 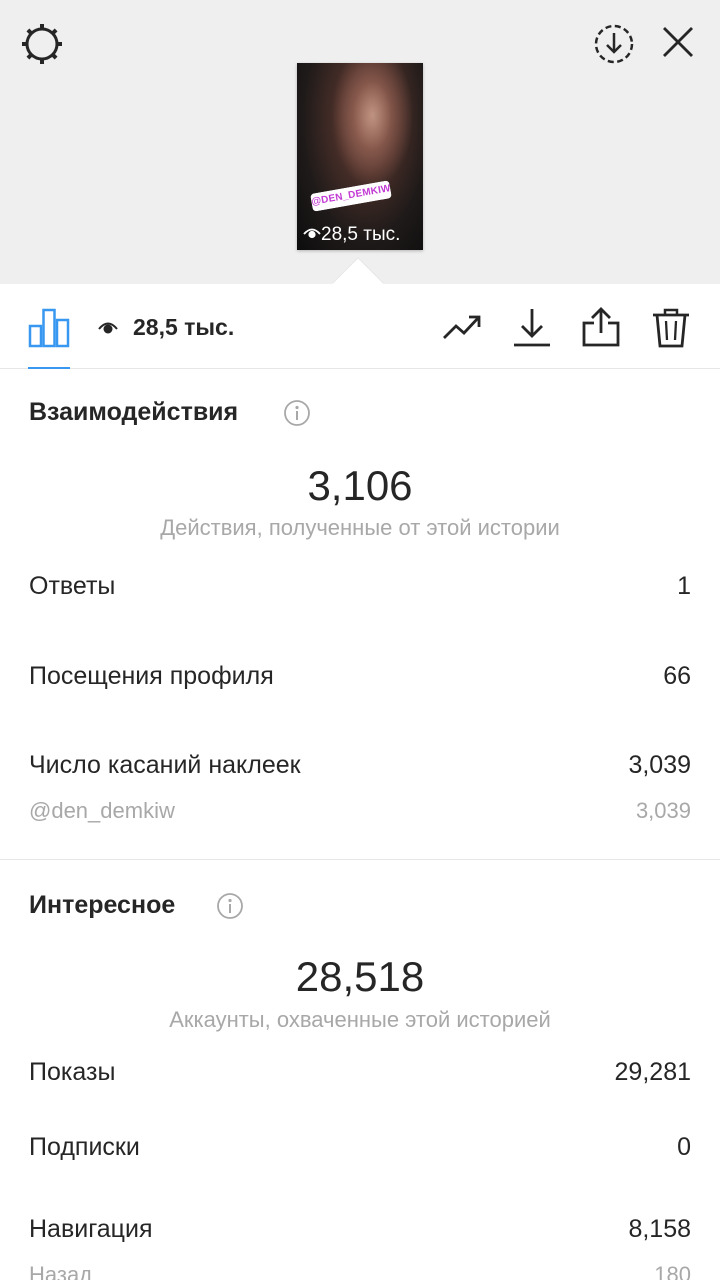 I want to click on section-divider, so click(x=360, y=859).